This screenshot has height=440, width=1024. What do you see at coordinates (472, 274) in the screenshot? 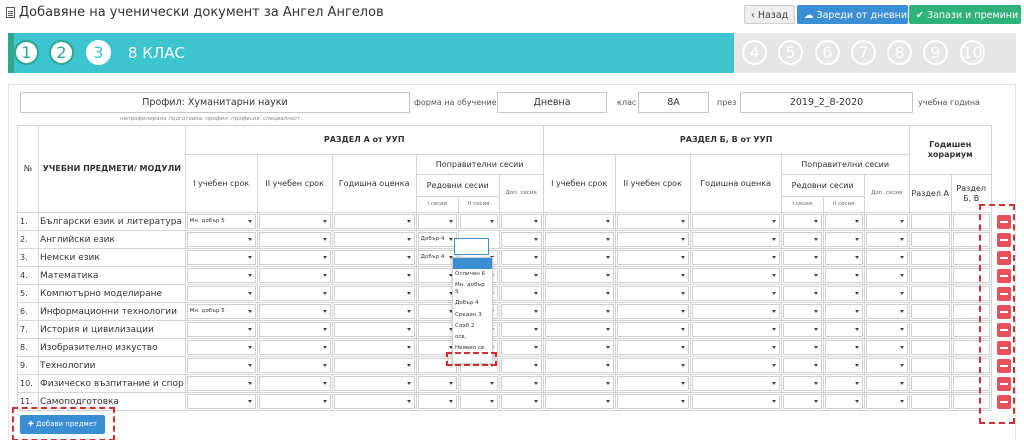
I see `grade-option: Отличен 6` at bounding box center [472, 274].